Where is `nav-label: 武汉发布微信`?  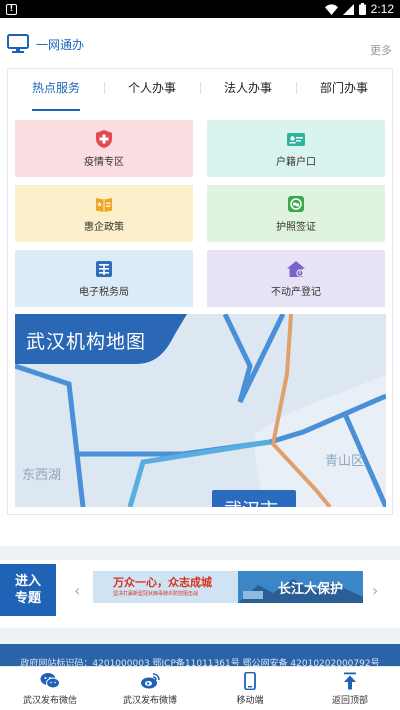 nav-label: 武汉发布微信 is located at coordinates (49, 700).